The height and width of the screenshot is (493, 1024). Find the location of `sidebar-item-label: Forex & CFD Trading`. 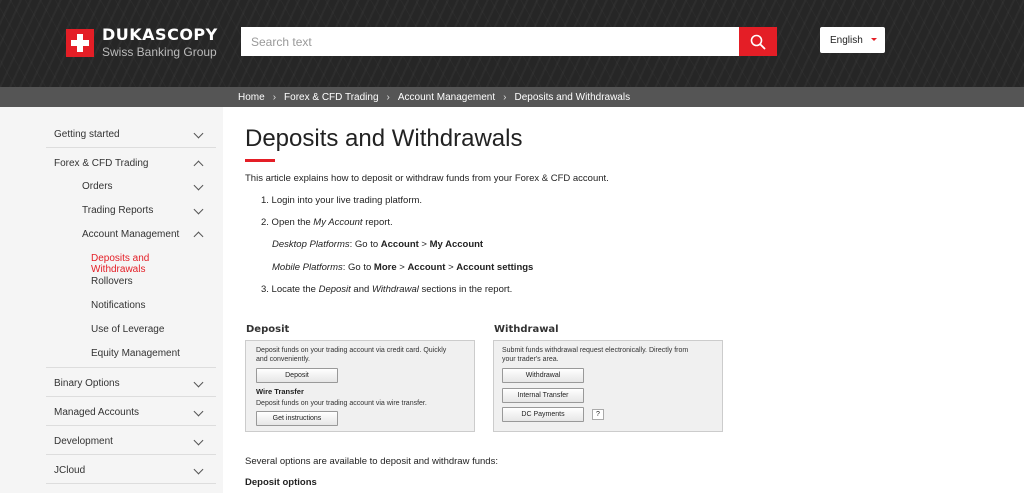

sidebar-item-label: Forex & CFD Trading is located at coordinates (101, 163).